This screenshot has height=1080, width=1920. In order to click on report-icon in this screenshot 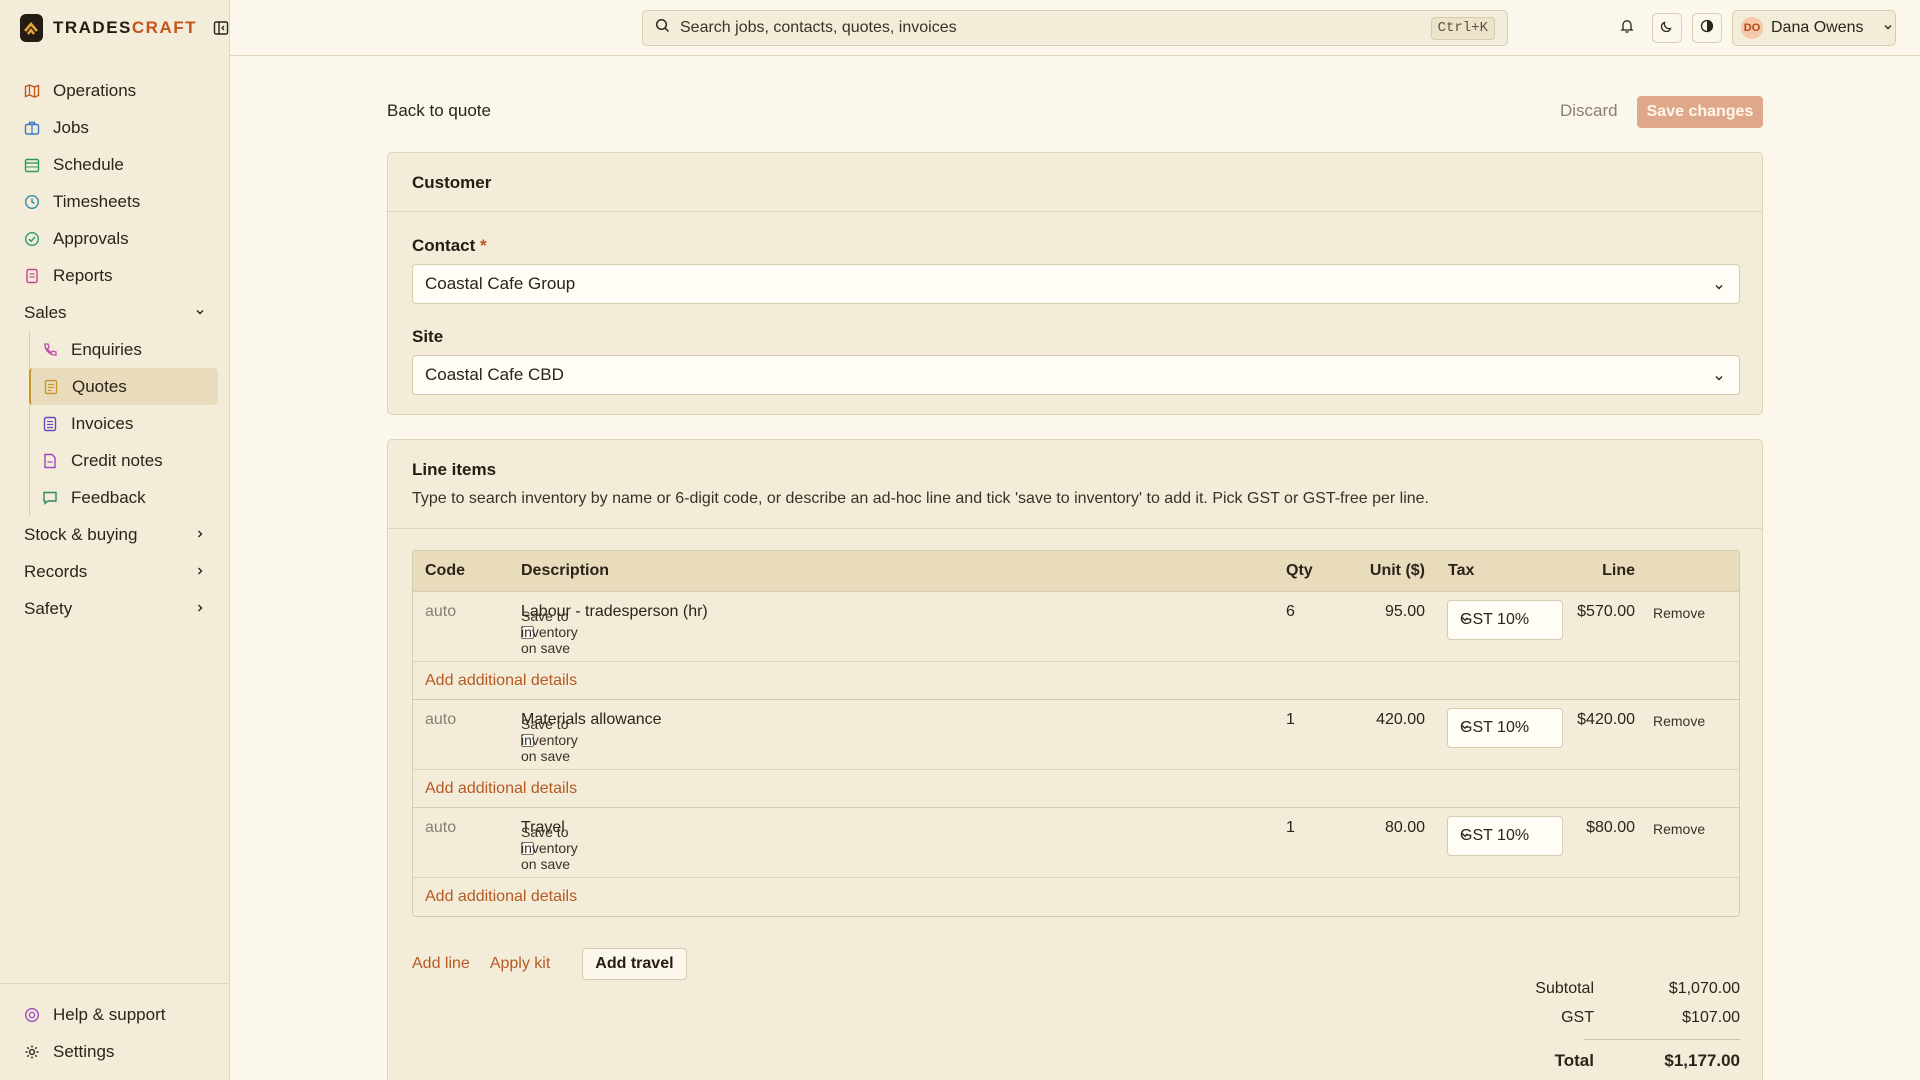, I will do `click(32, 276)`.